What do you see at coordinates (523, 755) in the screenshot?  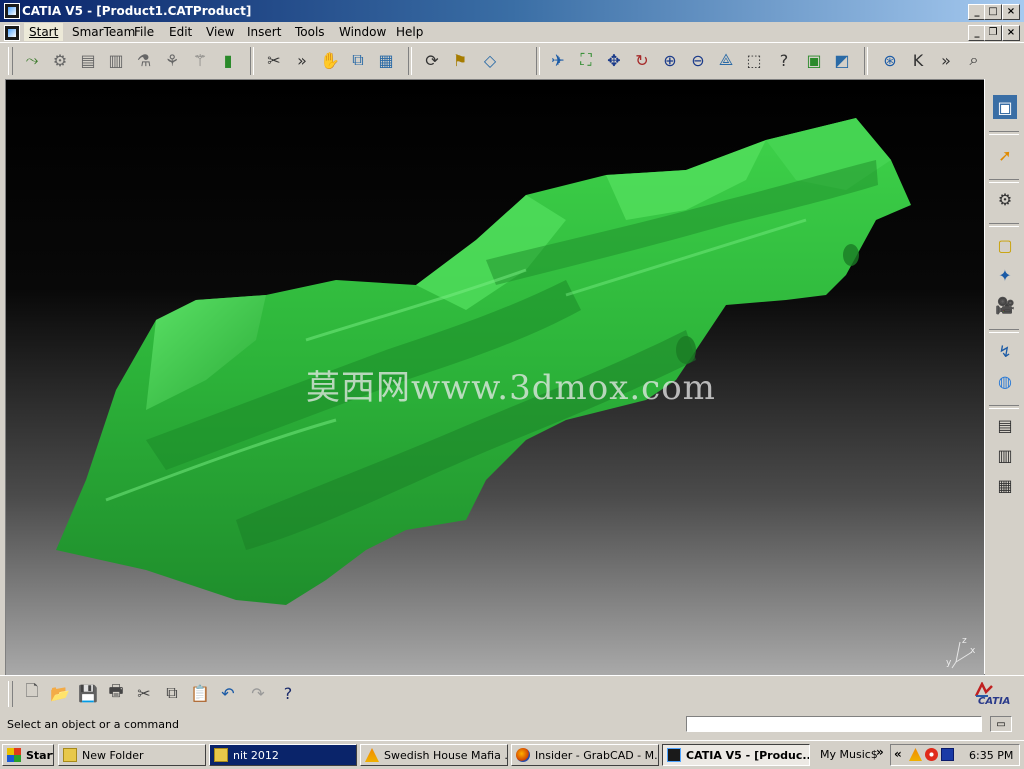 I see `firefox-icon` at bounding box center [523, 755].